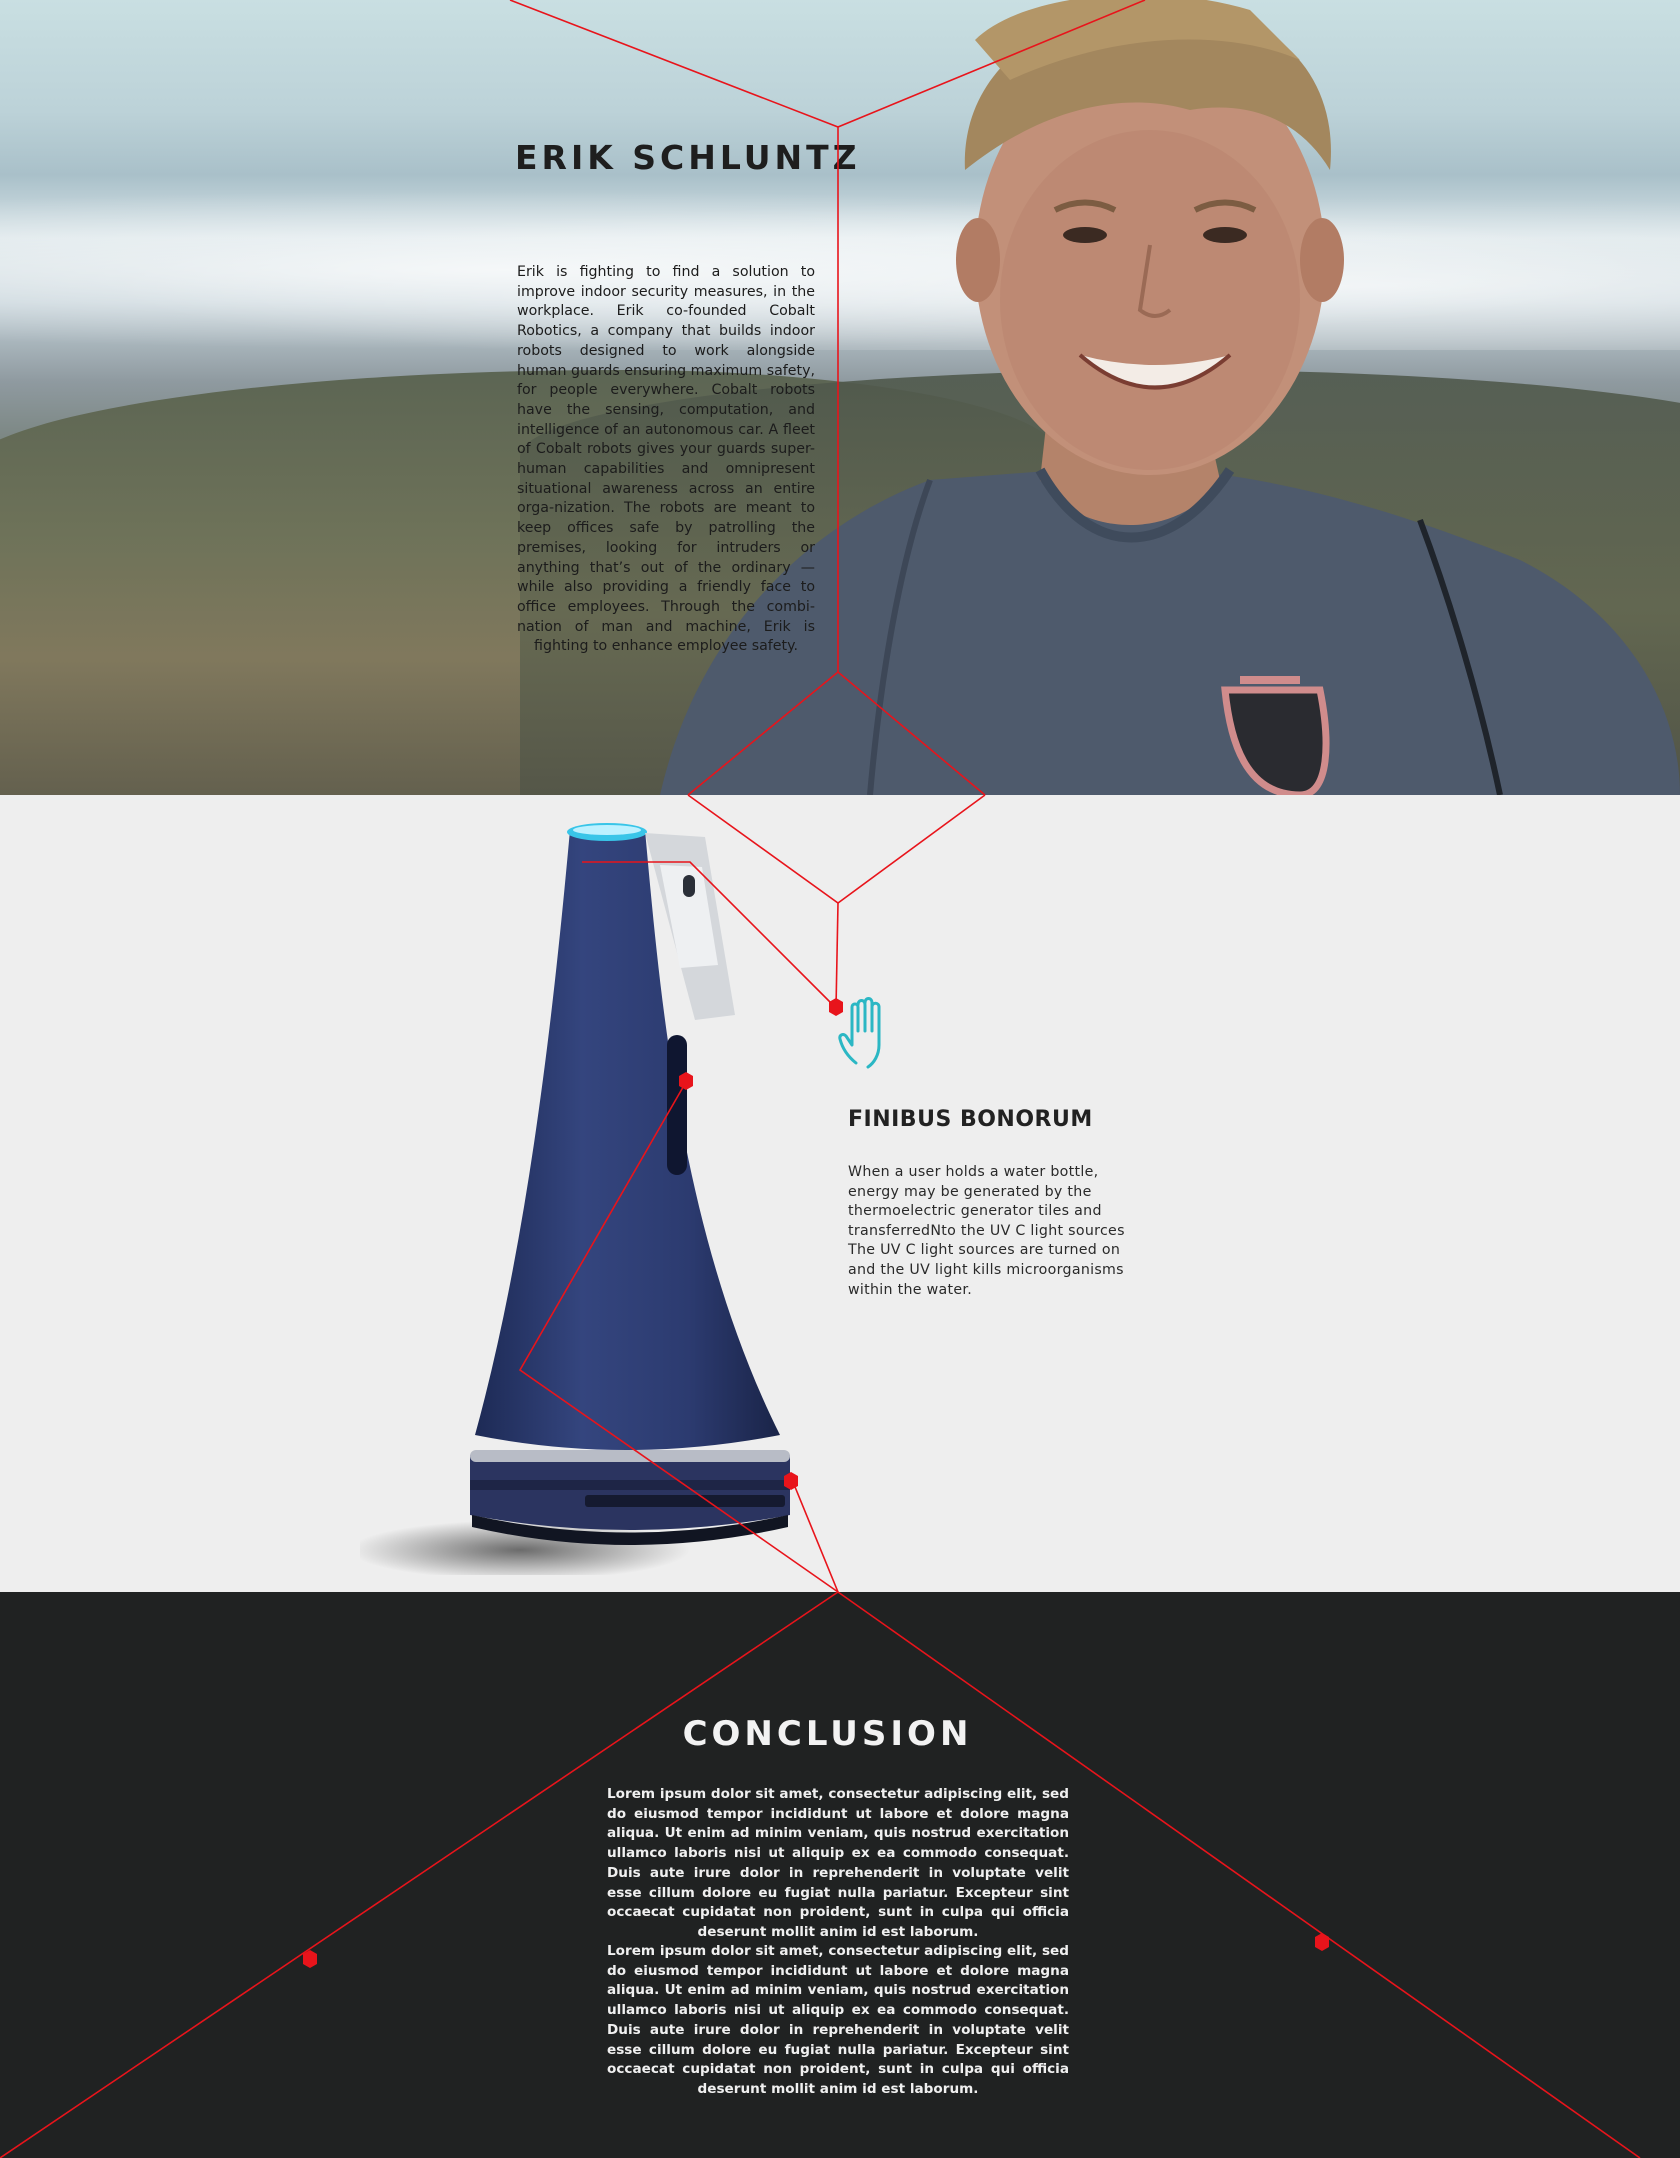 The height and width of the screenshot is (2158, 1680). What do you see at coordinates (859, 1033) in the screenshot?
I see `hand-icon` at bounding box center [859, 1033].